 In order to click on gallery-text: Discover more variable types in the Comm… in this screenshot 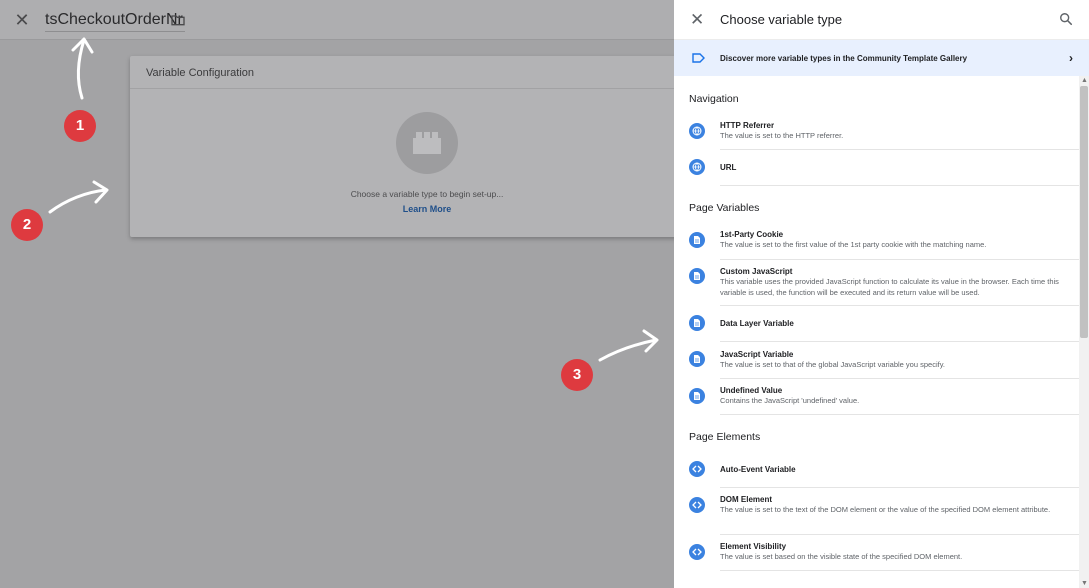, I will do `click(844, 58)`.